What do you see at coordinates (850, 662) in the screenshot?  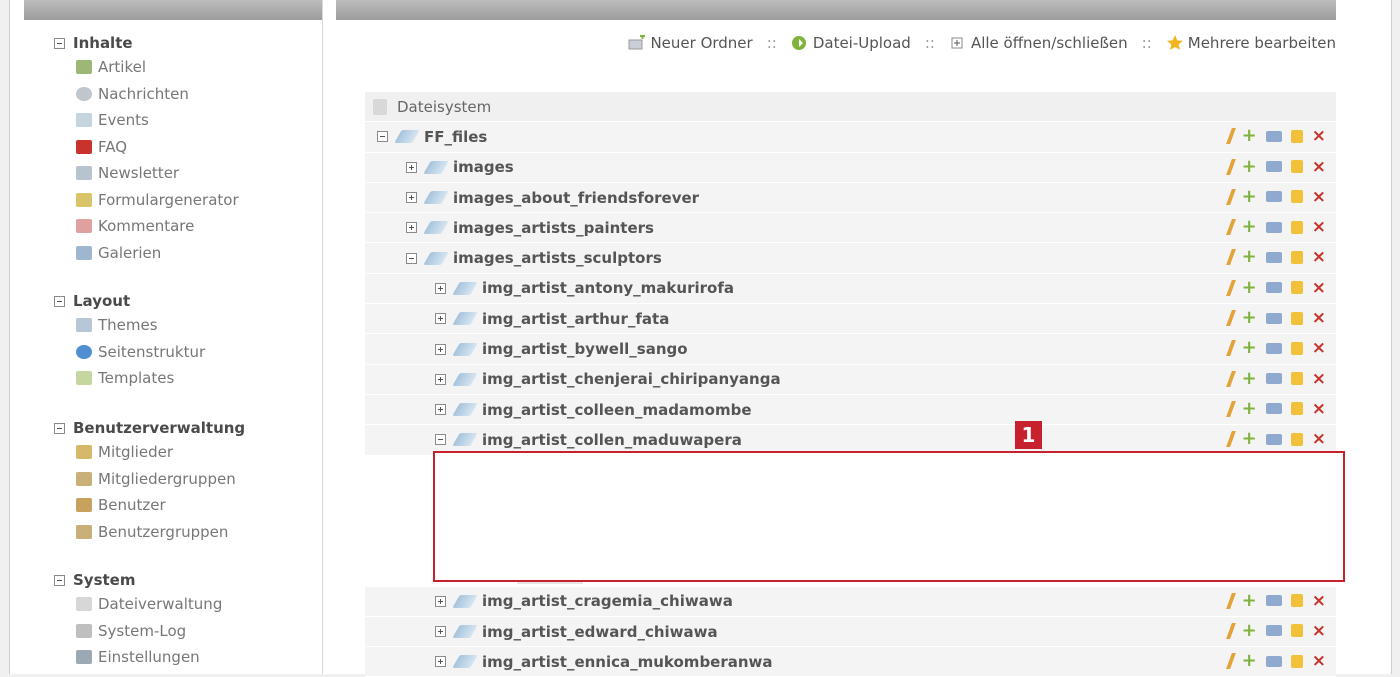 I see `folder-row: img_artist_ennica_mukomberanwa + ×` at bounding box center [850, 662].